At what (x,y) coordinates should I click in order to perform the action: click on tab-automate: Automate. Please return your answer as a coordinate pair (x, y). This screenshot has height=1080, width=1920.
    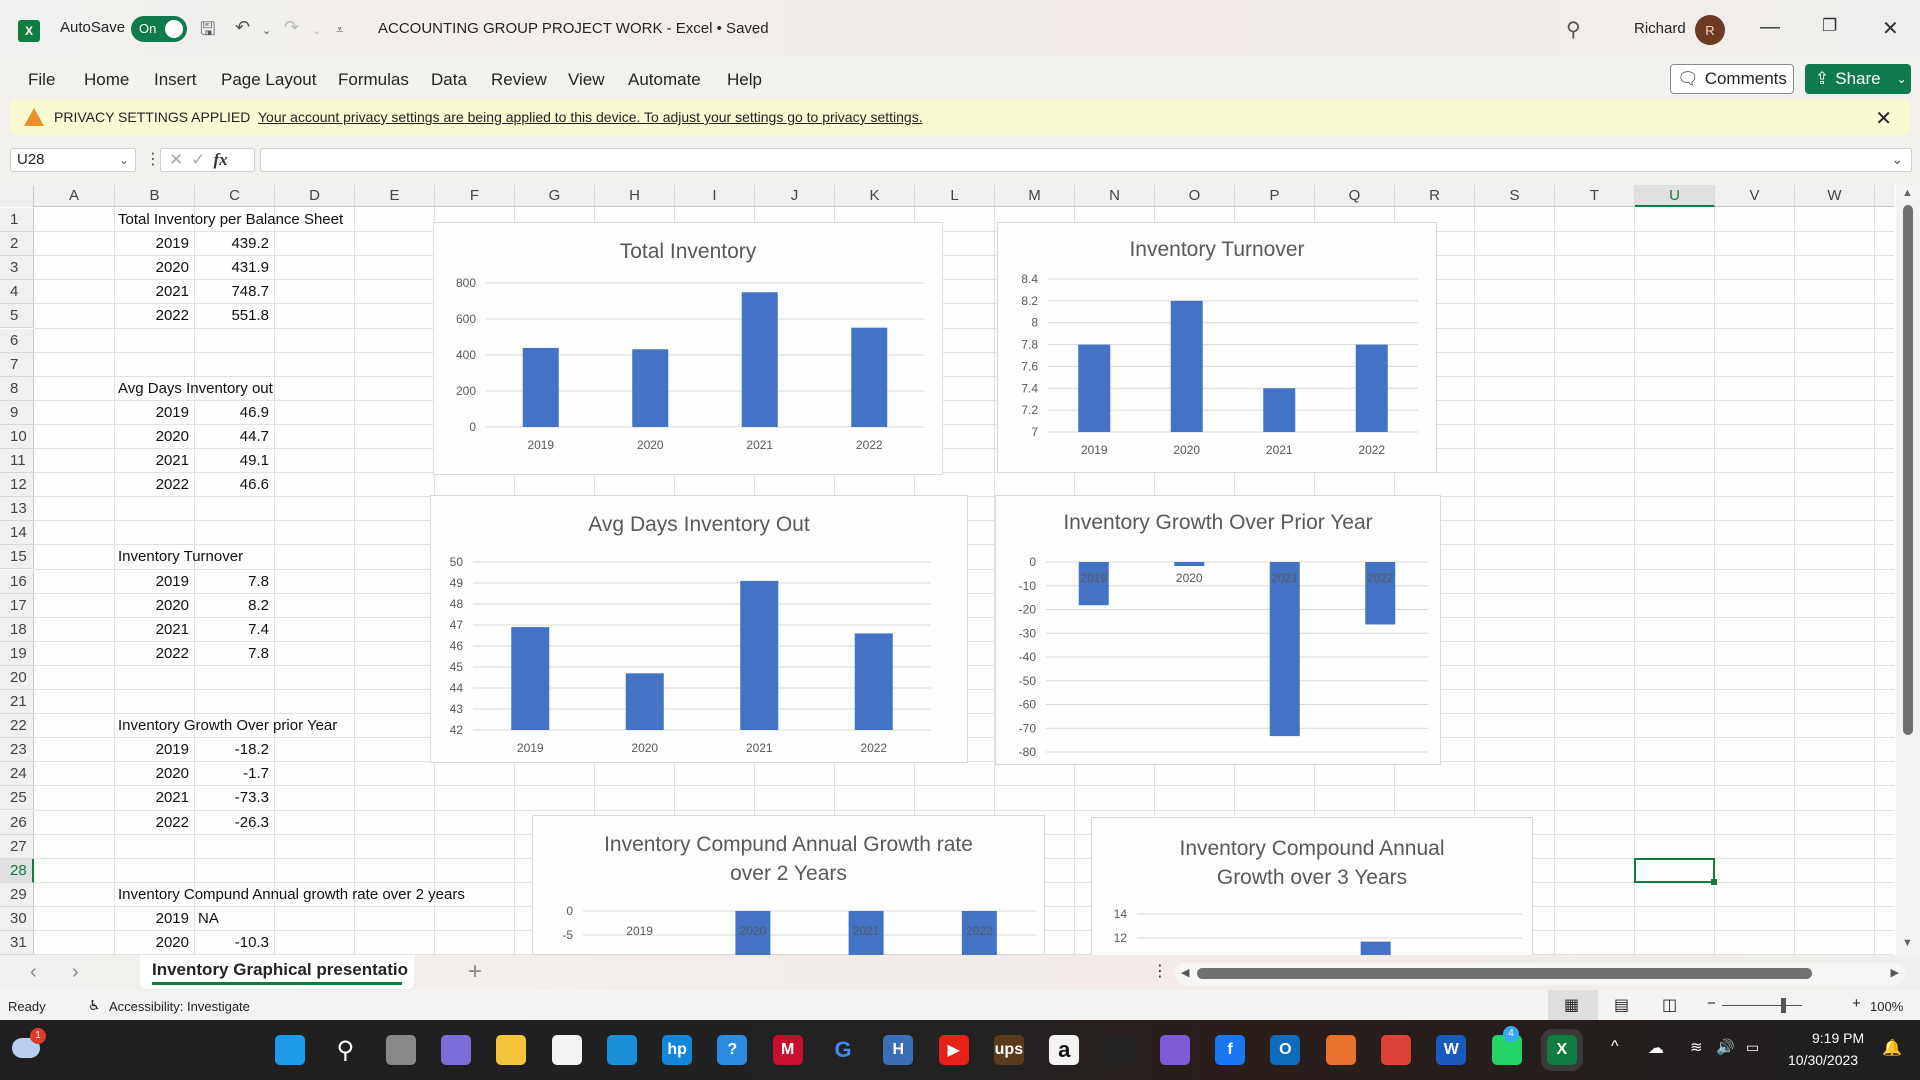
    Looking at the image, I should click on (664, 80).